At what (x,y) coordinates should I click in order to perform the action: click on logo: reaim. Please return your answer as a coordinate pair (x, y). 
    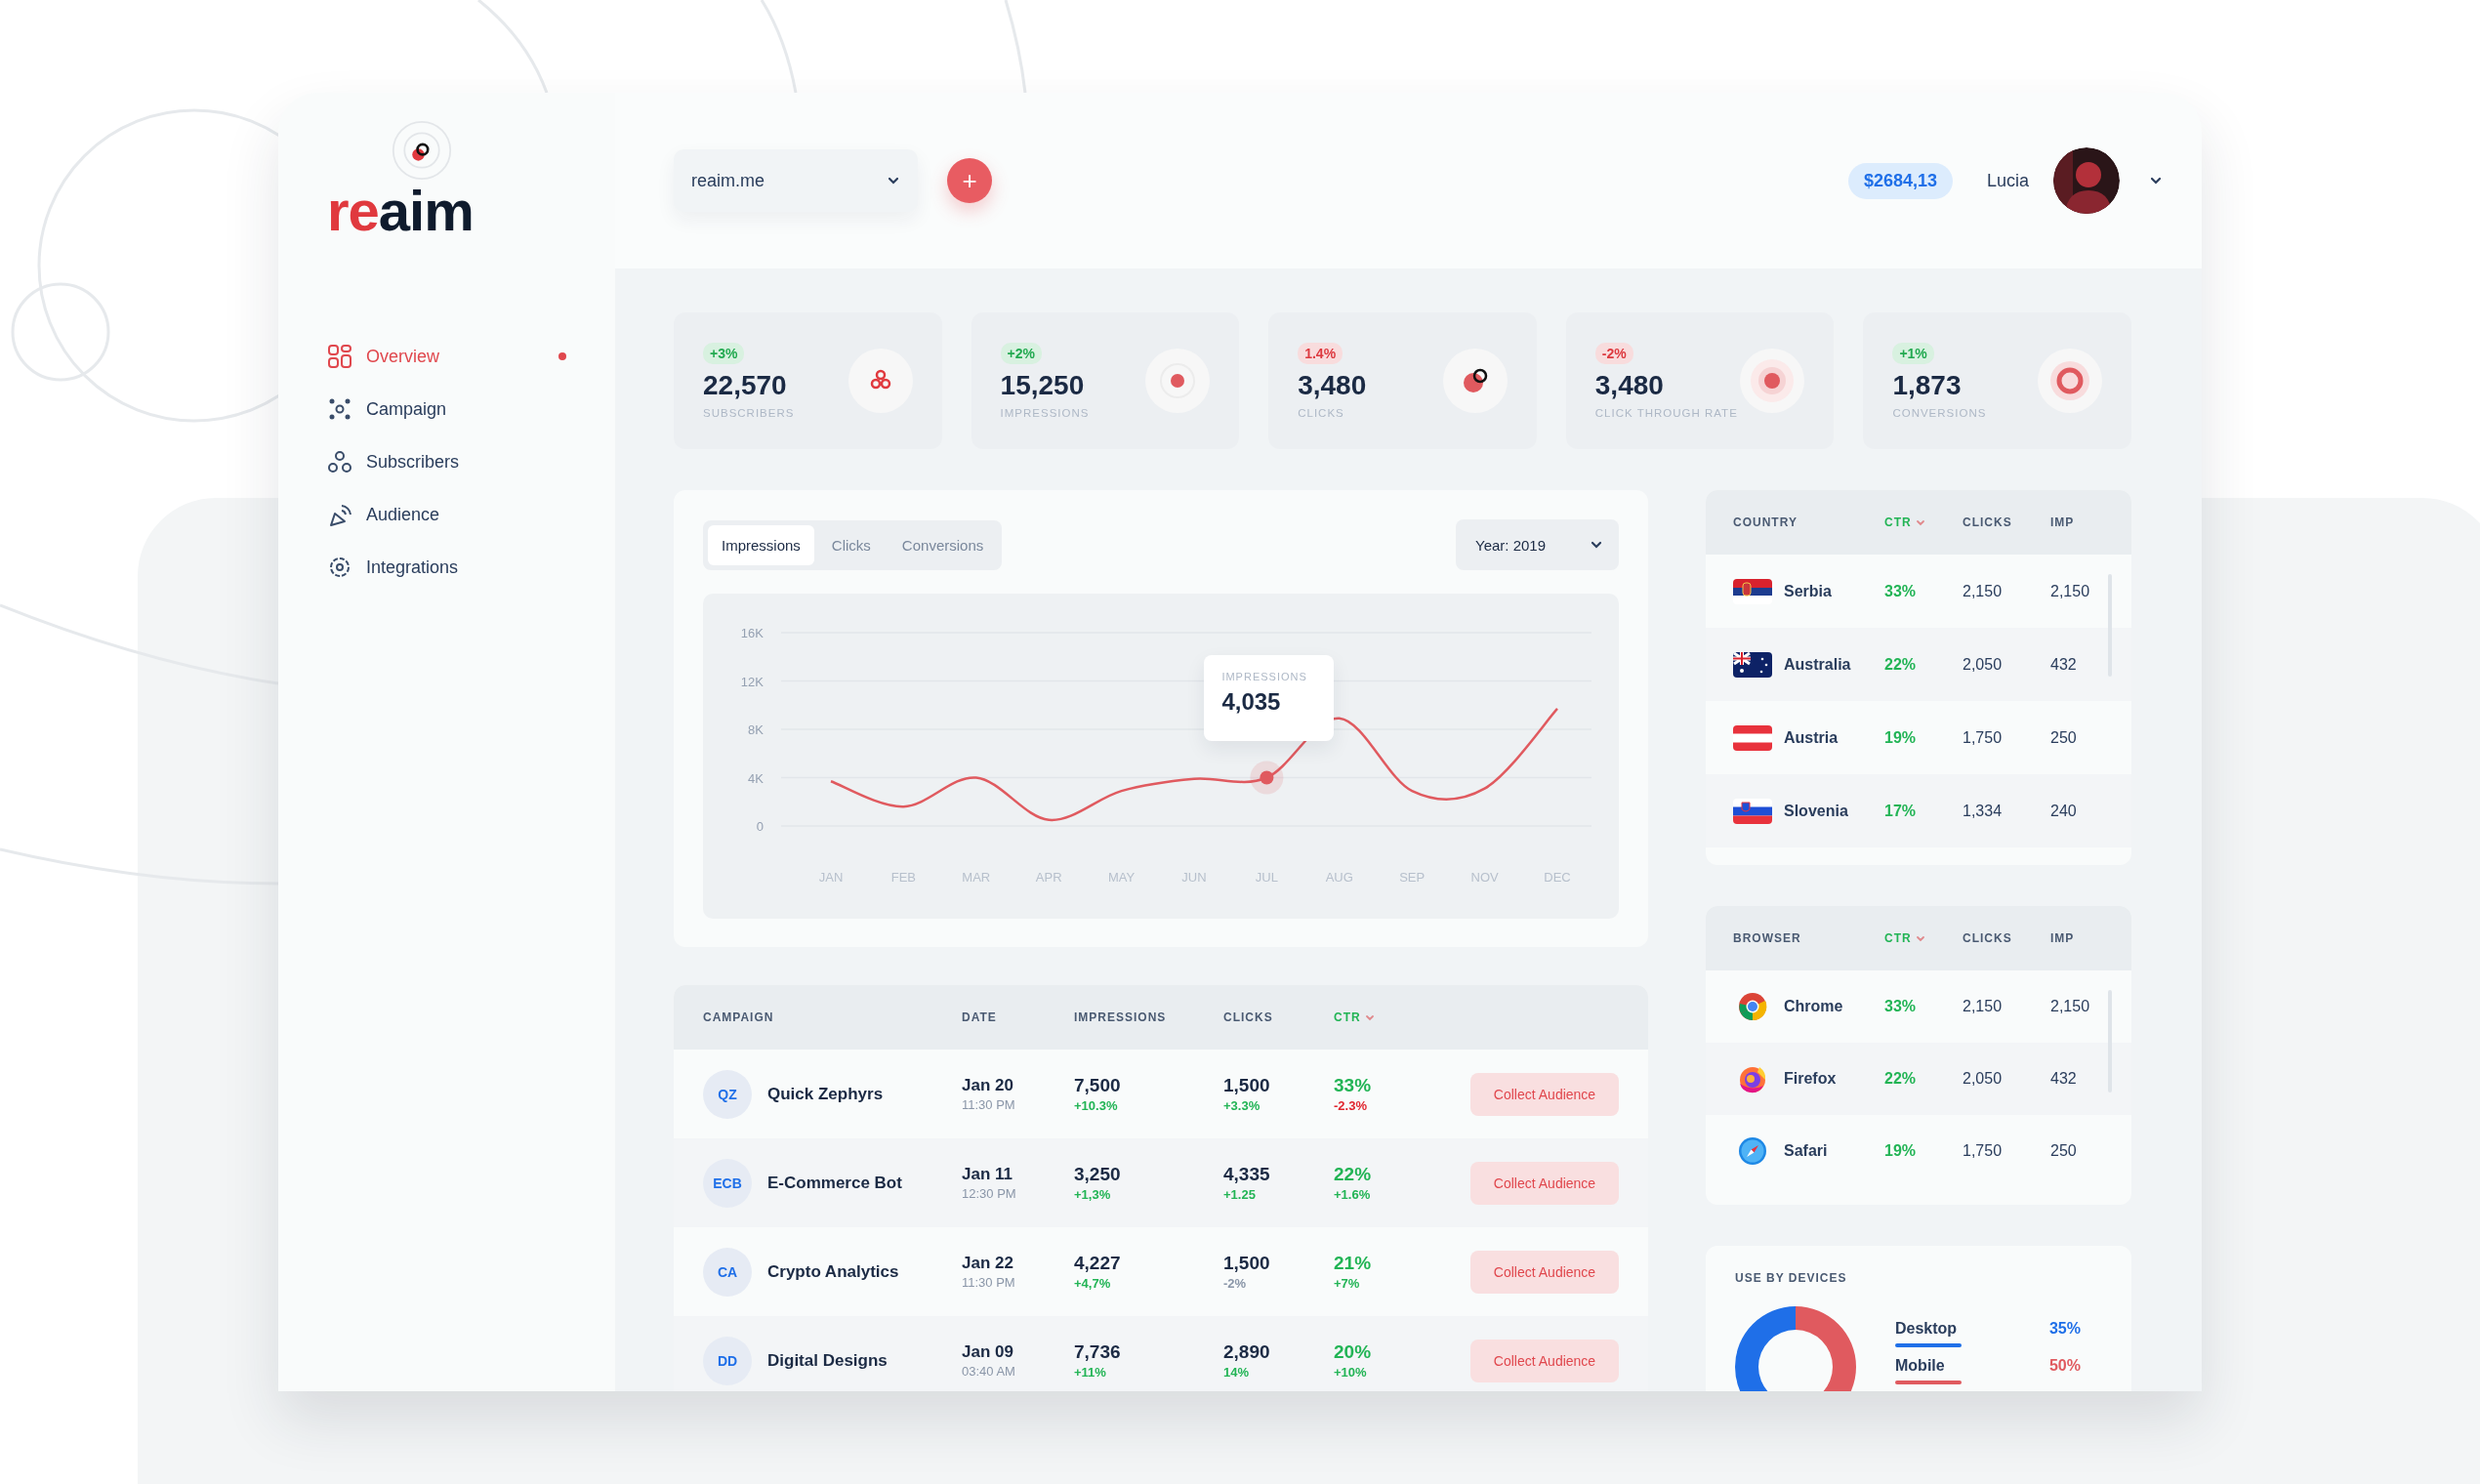
    Looking at the image, I should click on (400, 211).